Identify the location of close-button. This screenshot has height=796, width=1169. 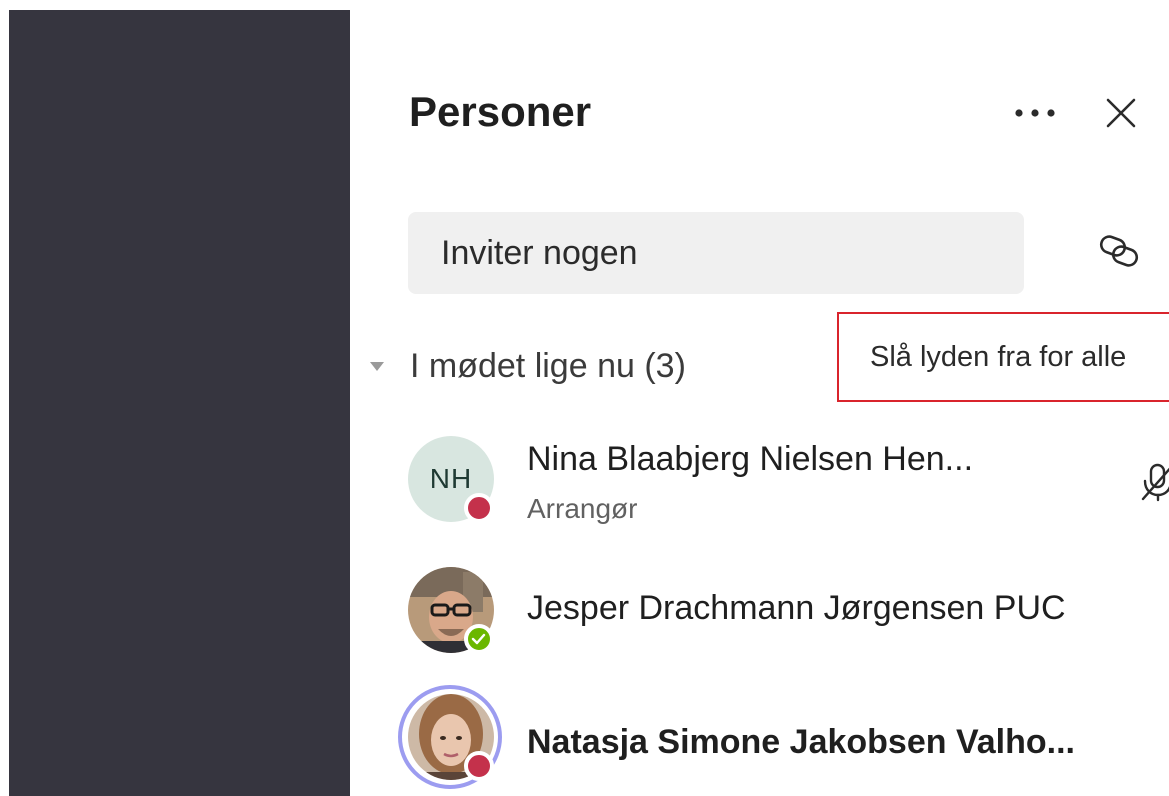
(1121, 113).